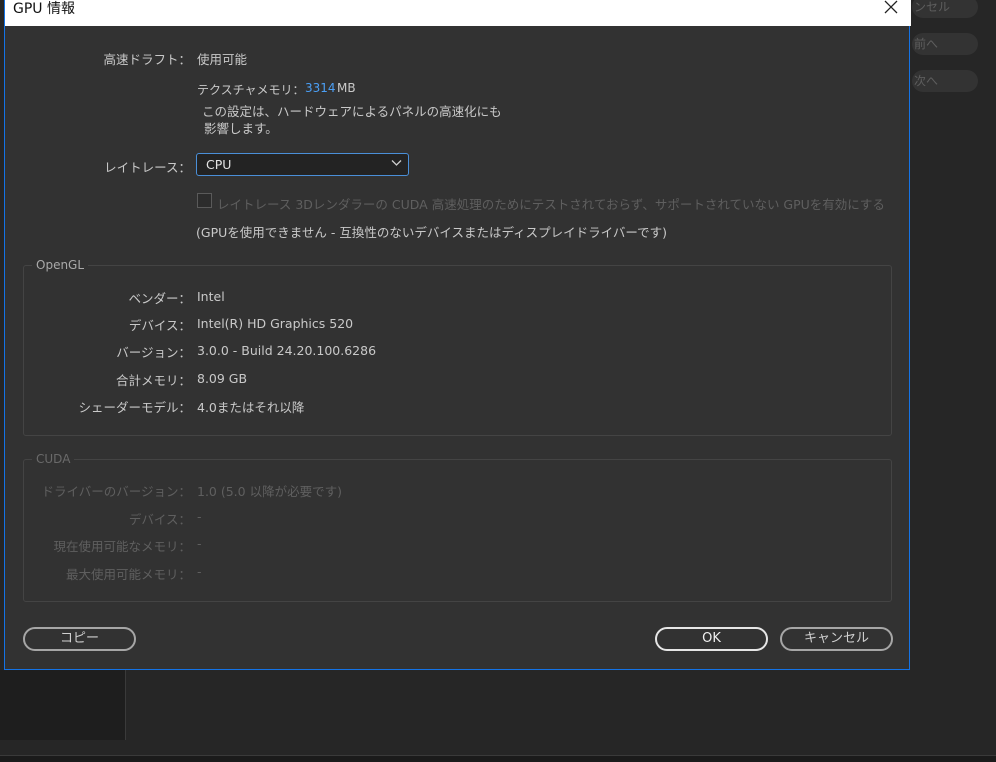 Image resolution: width=996 pixels, height=762 pixels. What do you see at coordinates (320, 88) in the screenshot?
I see `texture-memory-value: 3314` at bounding box center [320, 88].